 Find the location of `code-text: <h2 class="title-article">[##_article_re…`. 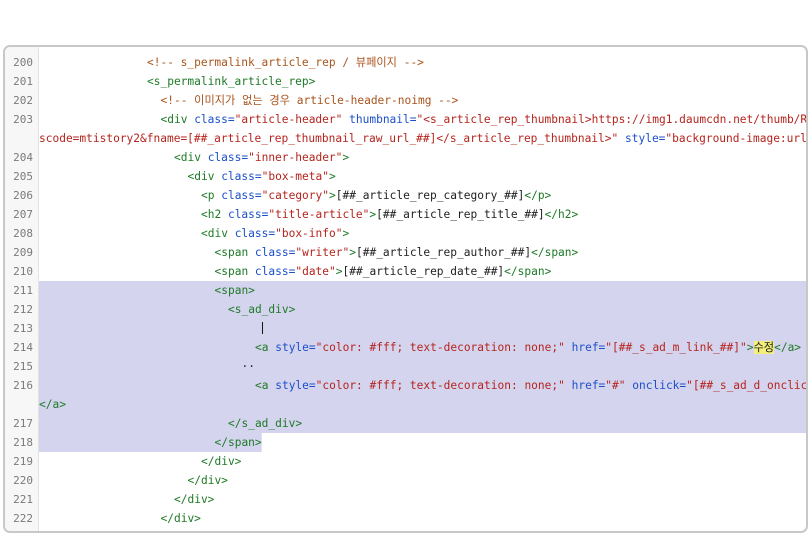

code-text: <h2 class="title-article">[##_article_re… is located at coordinates (422, 214).